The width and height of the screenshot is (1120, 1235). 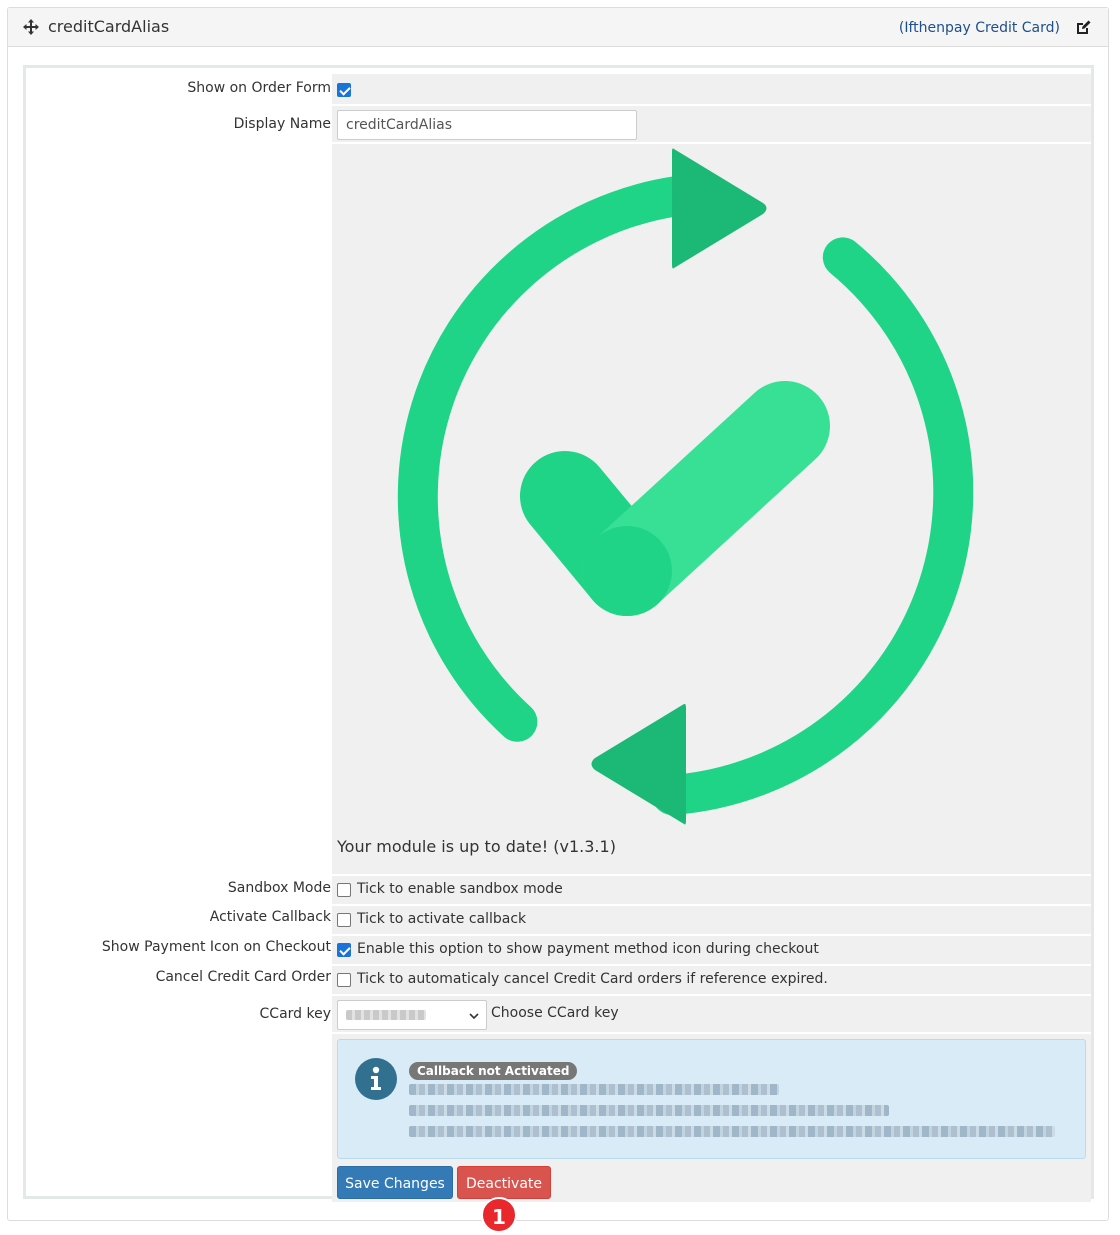 What do you see at coordinates (344, 920) in the screenshot?
I see `activate-callback-checkbox` at bounding box center [344, 920].